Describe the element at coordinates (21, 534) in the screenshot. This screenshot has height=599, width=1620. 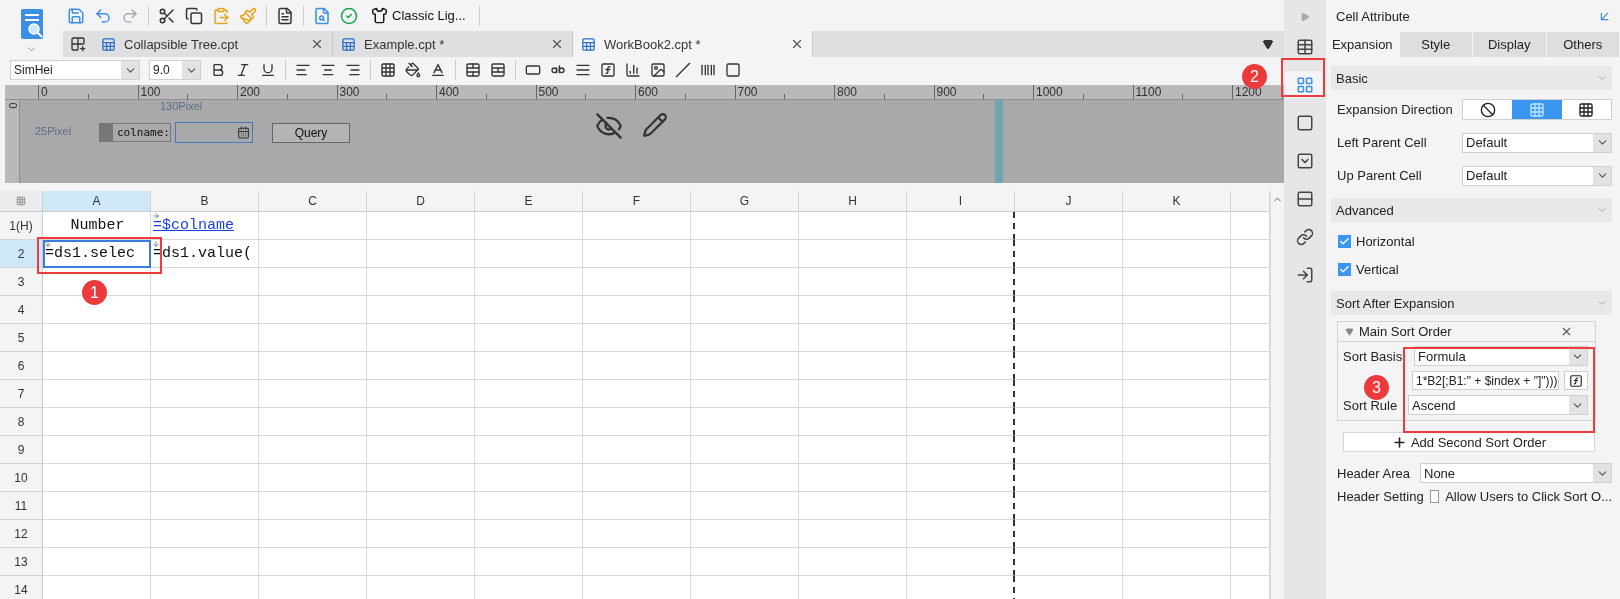
I see `row-header: 12` at that location.